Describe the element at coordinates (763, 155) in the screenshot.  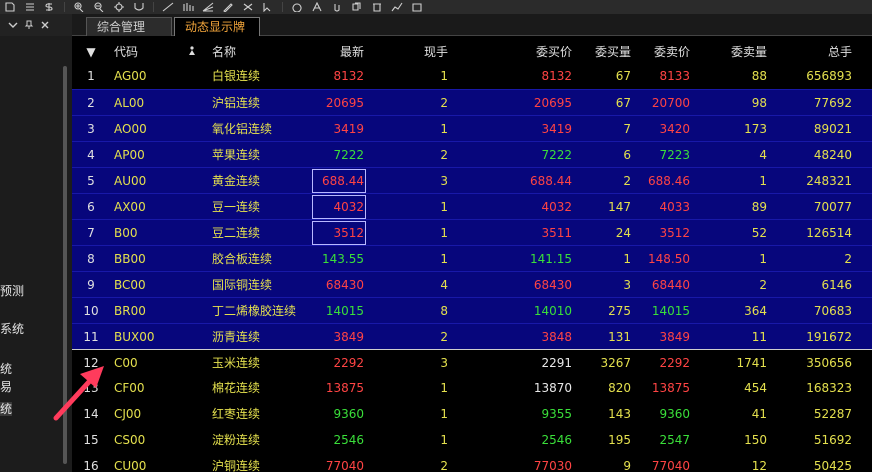
I see `cell-ask-volume: 4` at that location.